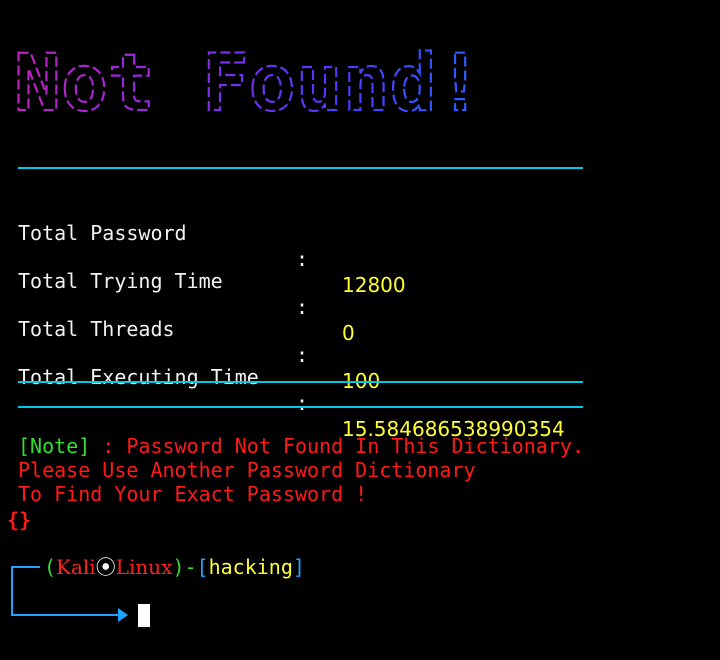 This screenshot has width=720, height=660. What do you see at coordinates (374, 285) in the screenshot?
I see `stat-value: 12800` at bounding box center [374, 285].